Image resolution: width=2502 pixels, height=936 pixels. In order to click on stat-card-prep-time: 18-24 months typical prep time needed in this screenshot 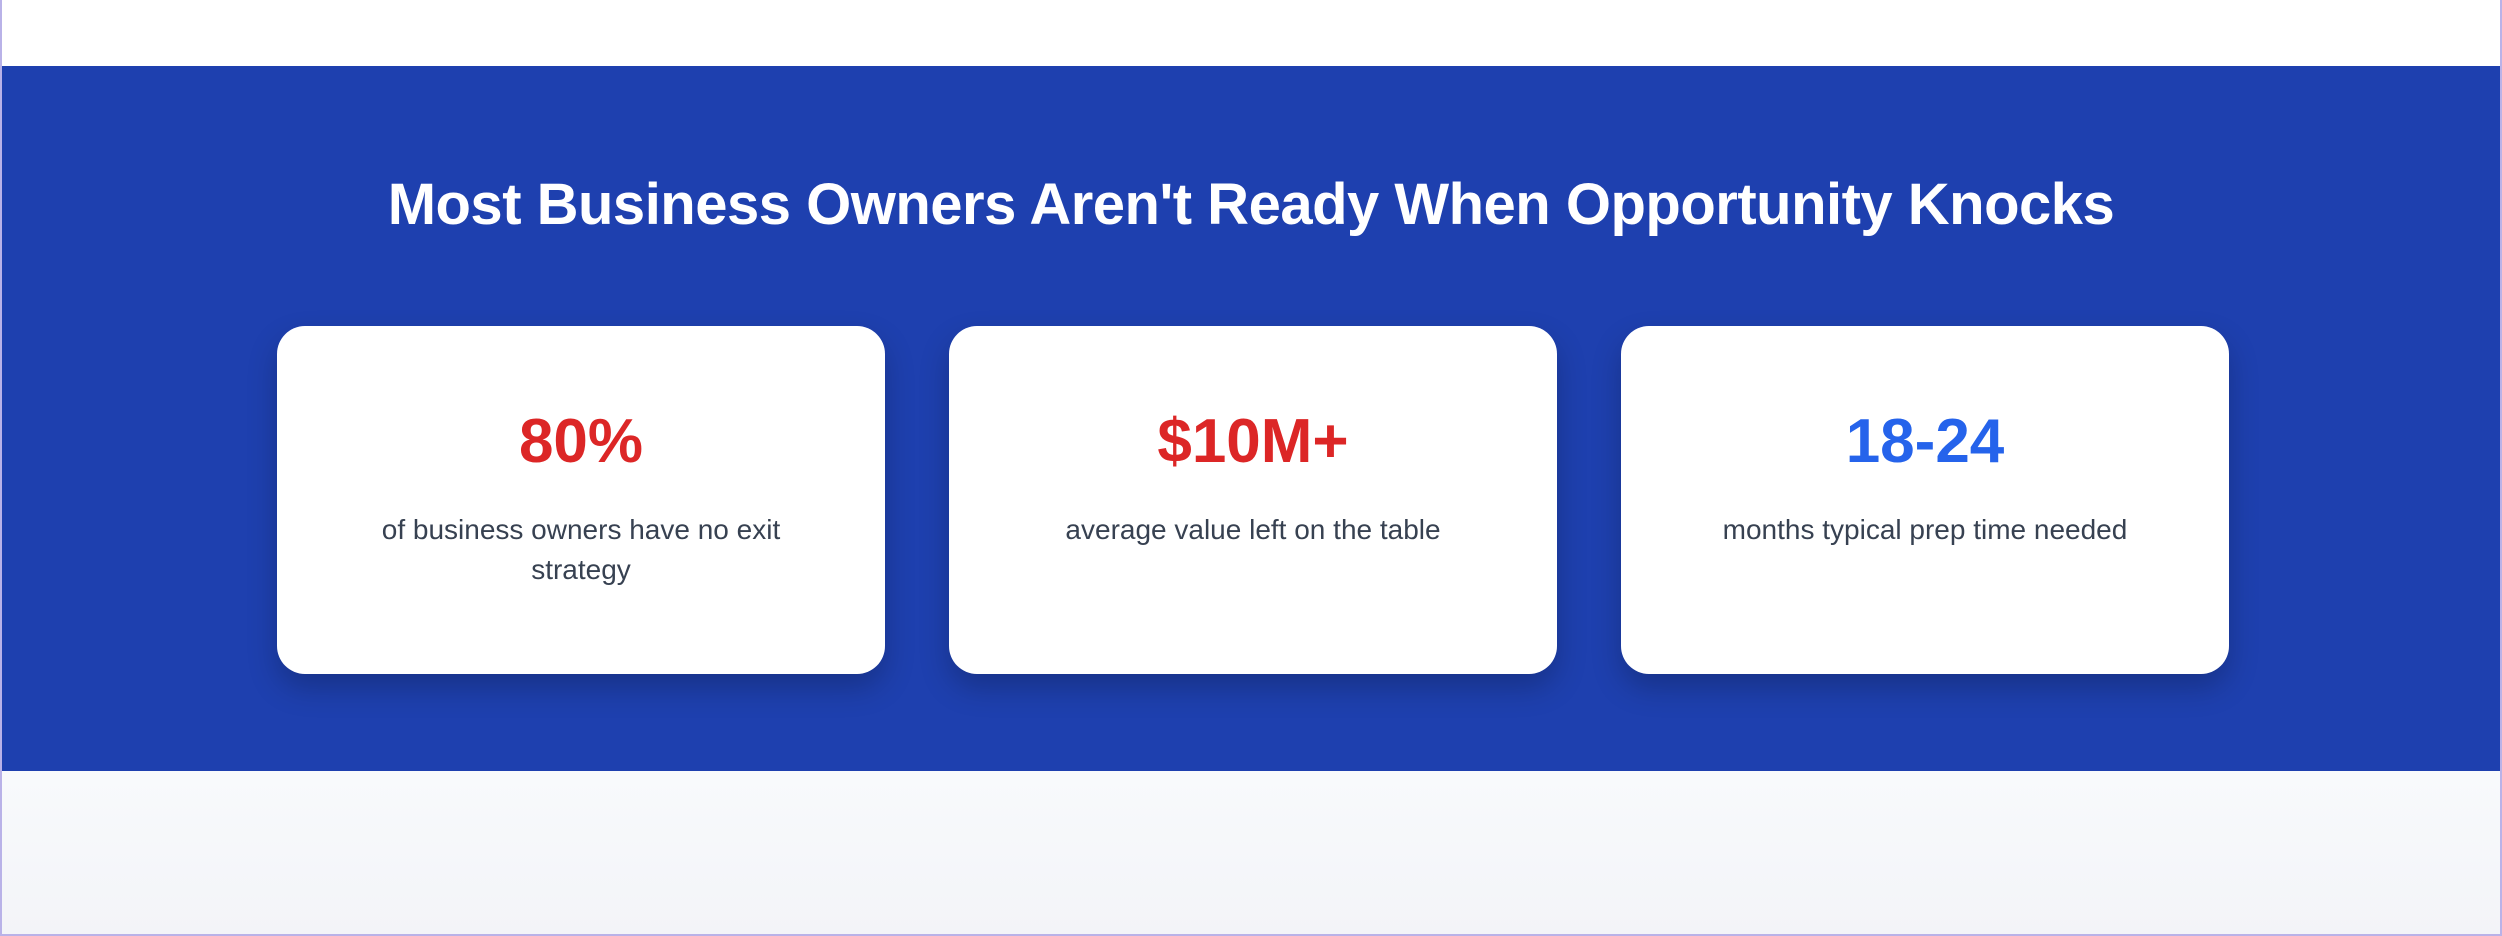, I will do `click(1925, 500)`.